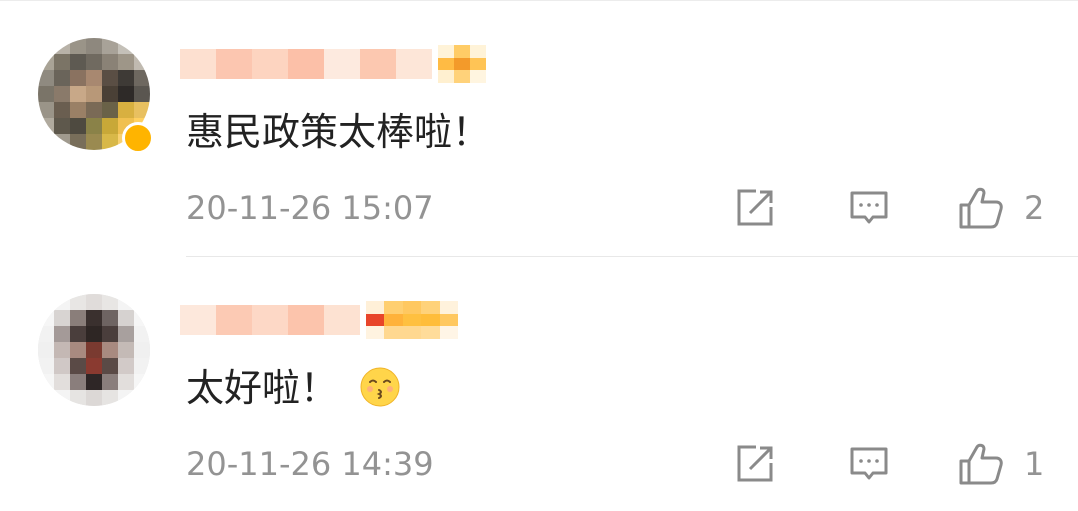 Image resolution: width=1078 pixels, height=511 pixels. What do you see at coordinates (380, 387) in the screenshot?
I see `kissing-face-icon` at bounding box center [380, 387].